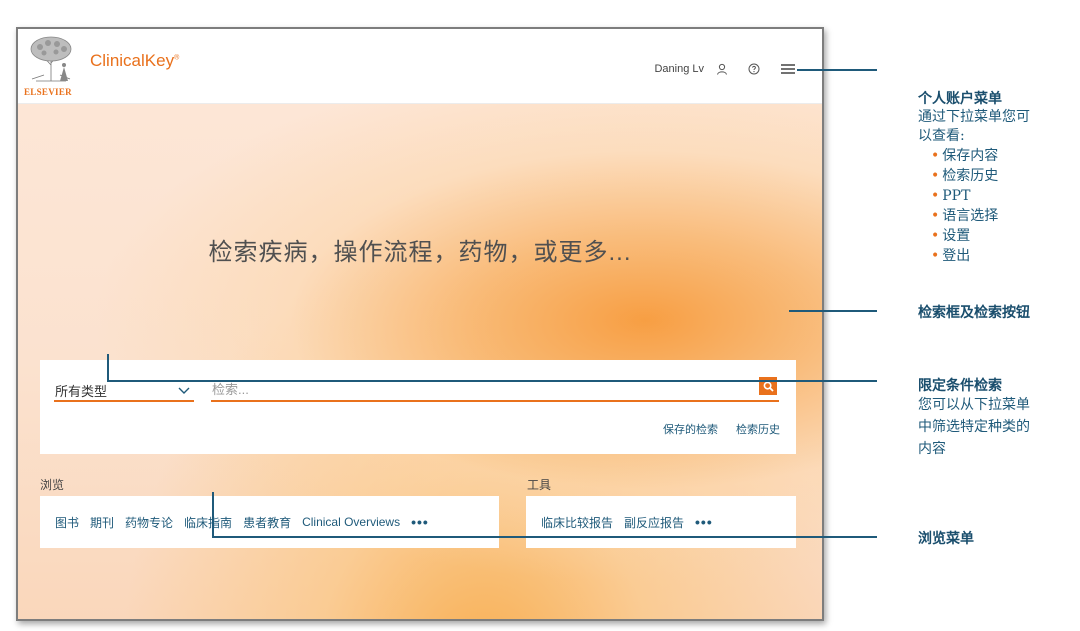 This screenshot has width=1080, height=631. Describe the element at coordinates (418, 407) in the screenshot. I see `search-panel: 所有类型 保存的检索 检索历史` at that location.